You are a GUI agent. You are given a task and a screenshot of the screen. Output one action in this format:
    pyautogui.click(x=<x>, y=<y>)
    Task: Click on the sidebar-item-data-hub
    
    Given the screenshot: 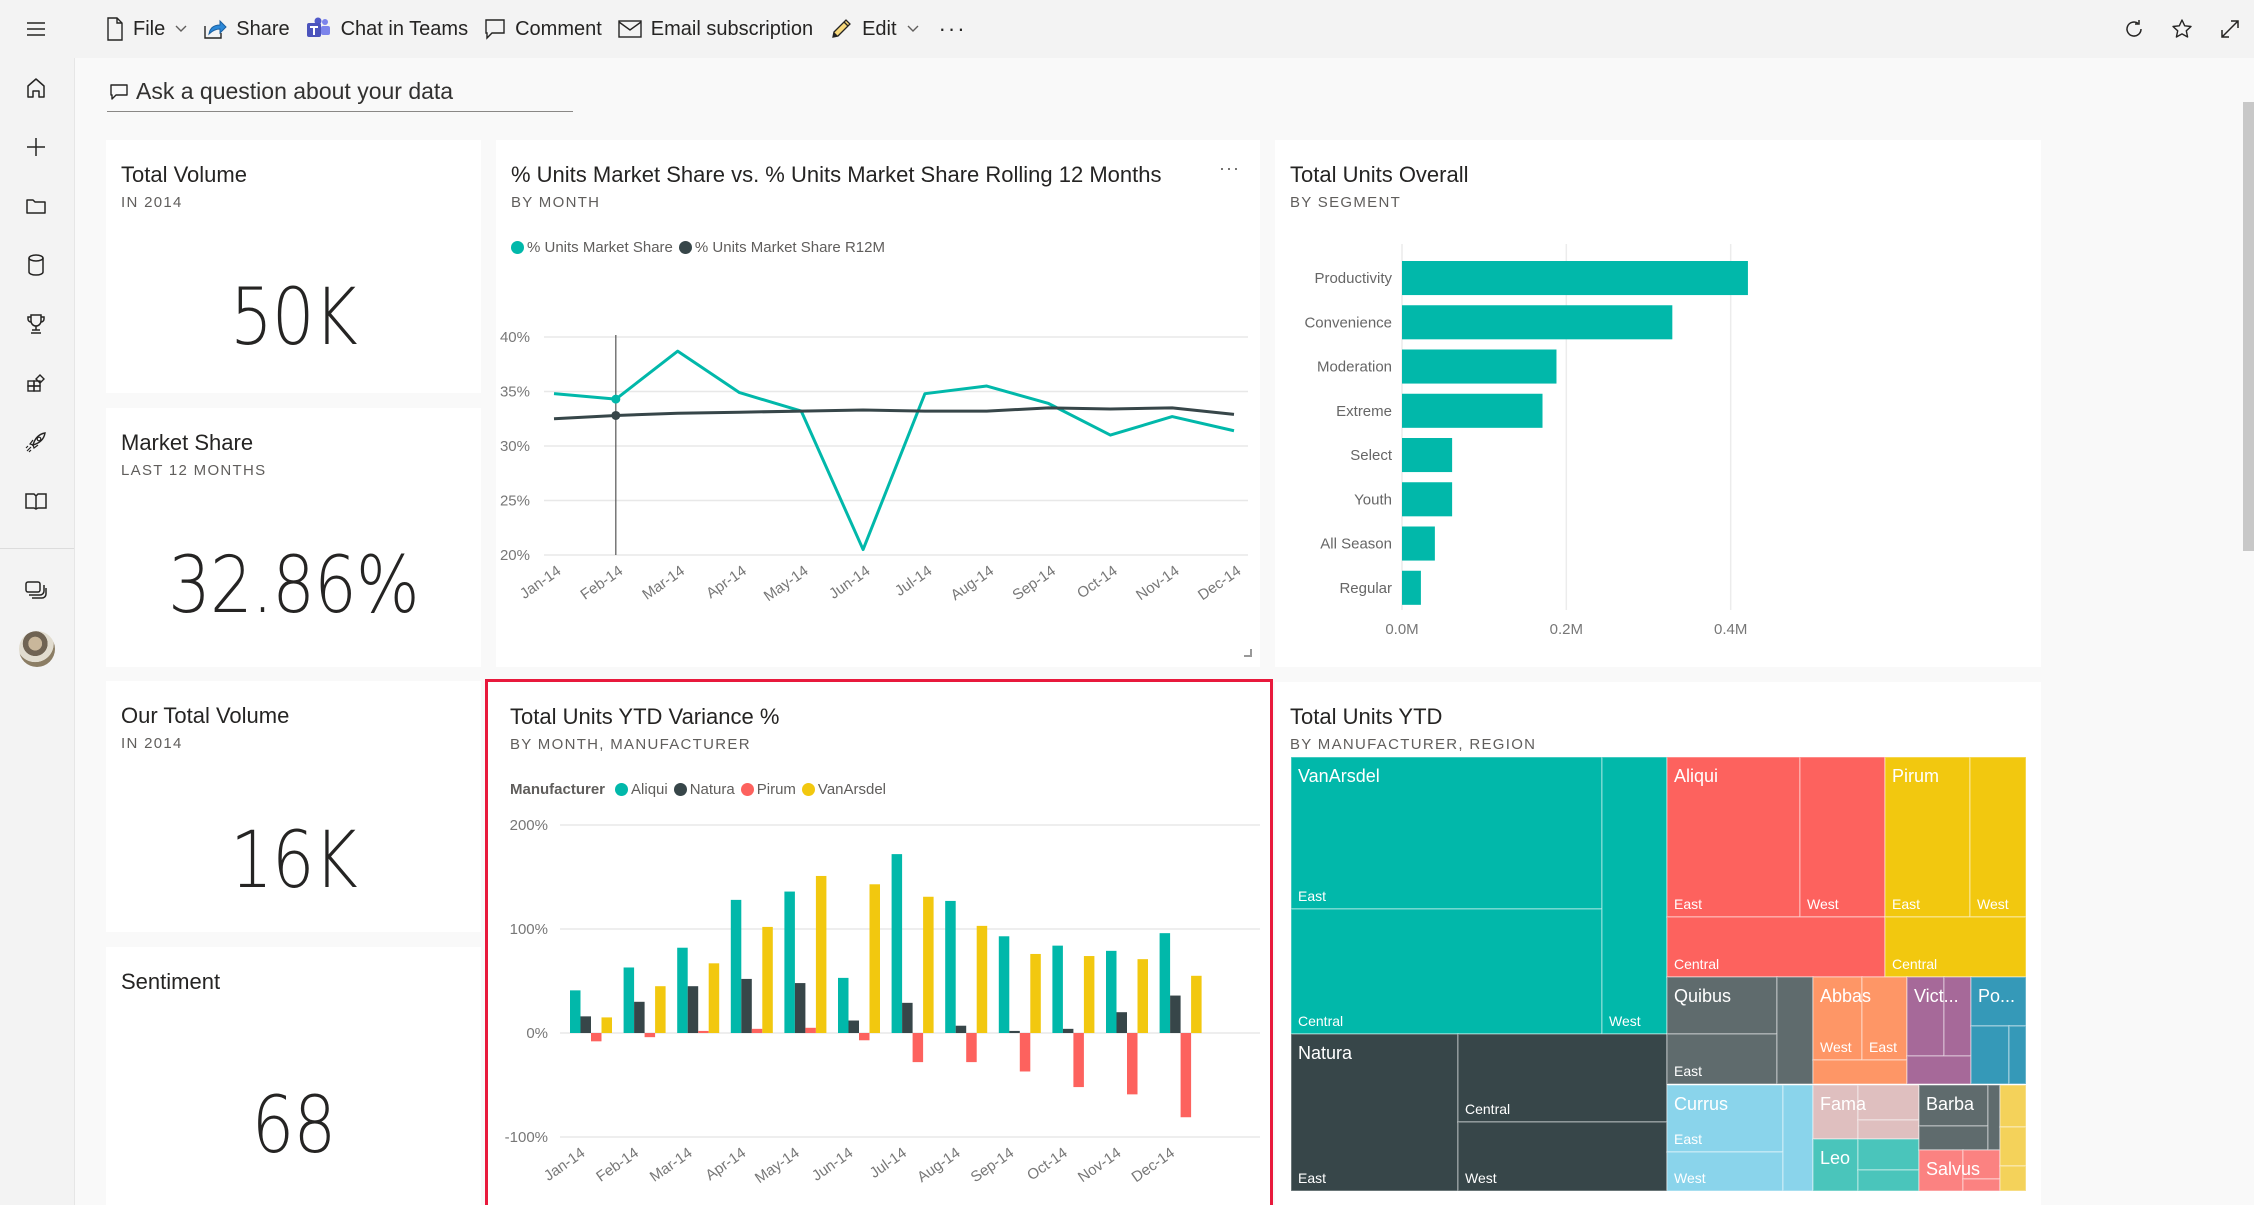 What is the action you would take?
    pyautogui.click(x=36, y=265)
    